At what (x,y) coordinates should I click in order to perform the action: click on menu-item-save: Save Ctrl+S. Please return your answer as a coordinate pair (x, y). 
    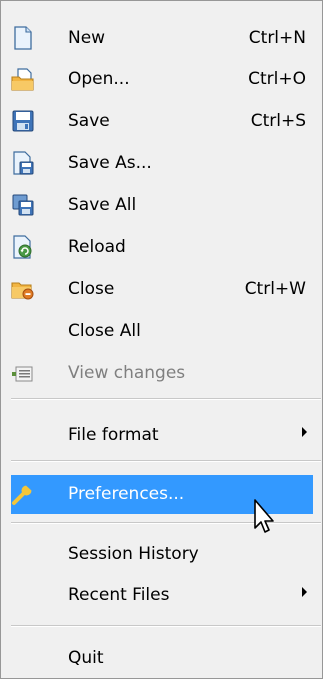
    Looking at the image, I should click on (162, 121).